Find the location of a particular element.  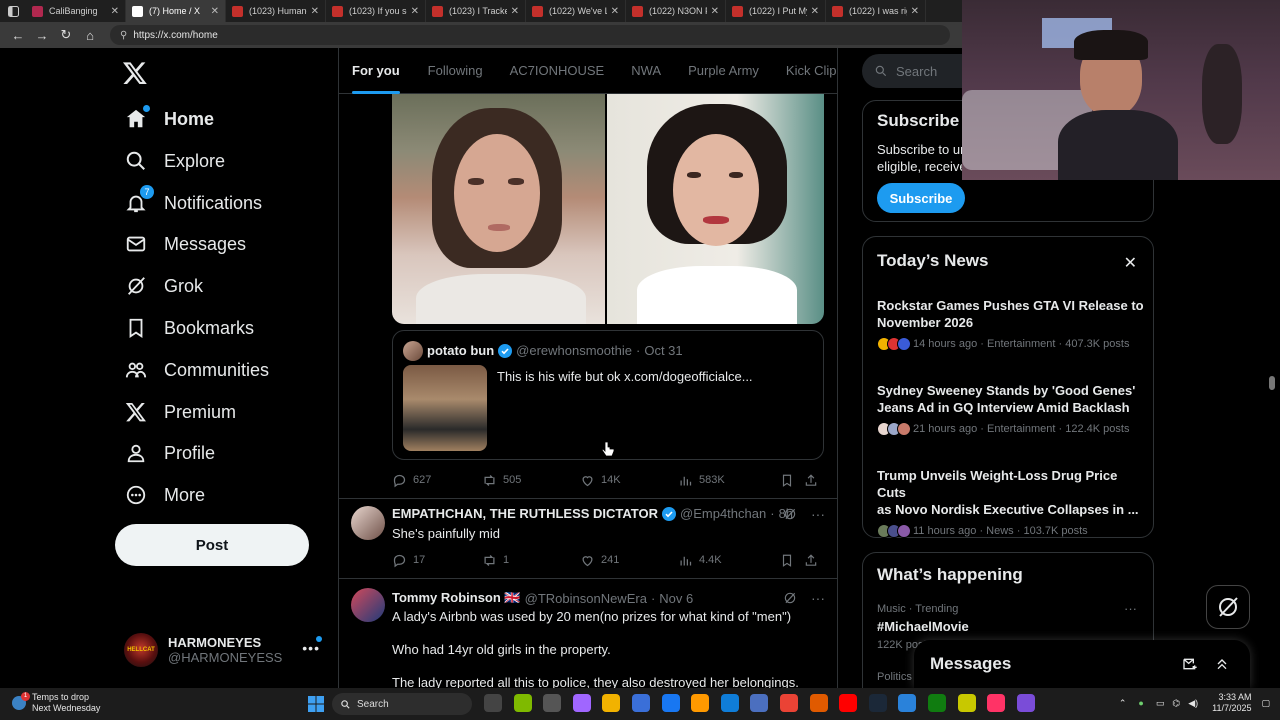

sidebar-item-notifications: 7 Notifications is located at coordinates (193, 202).